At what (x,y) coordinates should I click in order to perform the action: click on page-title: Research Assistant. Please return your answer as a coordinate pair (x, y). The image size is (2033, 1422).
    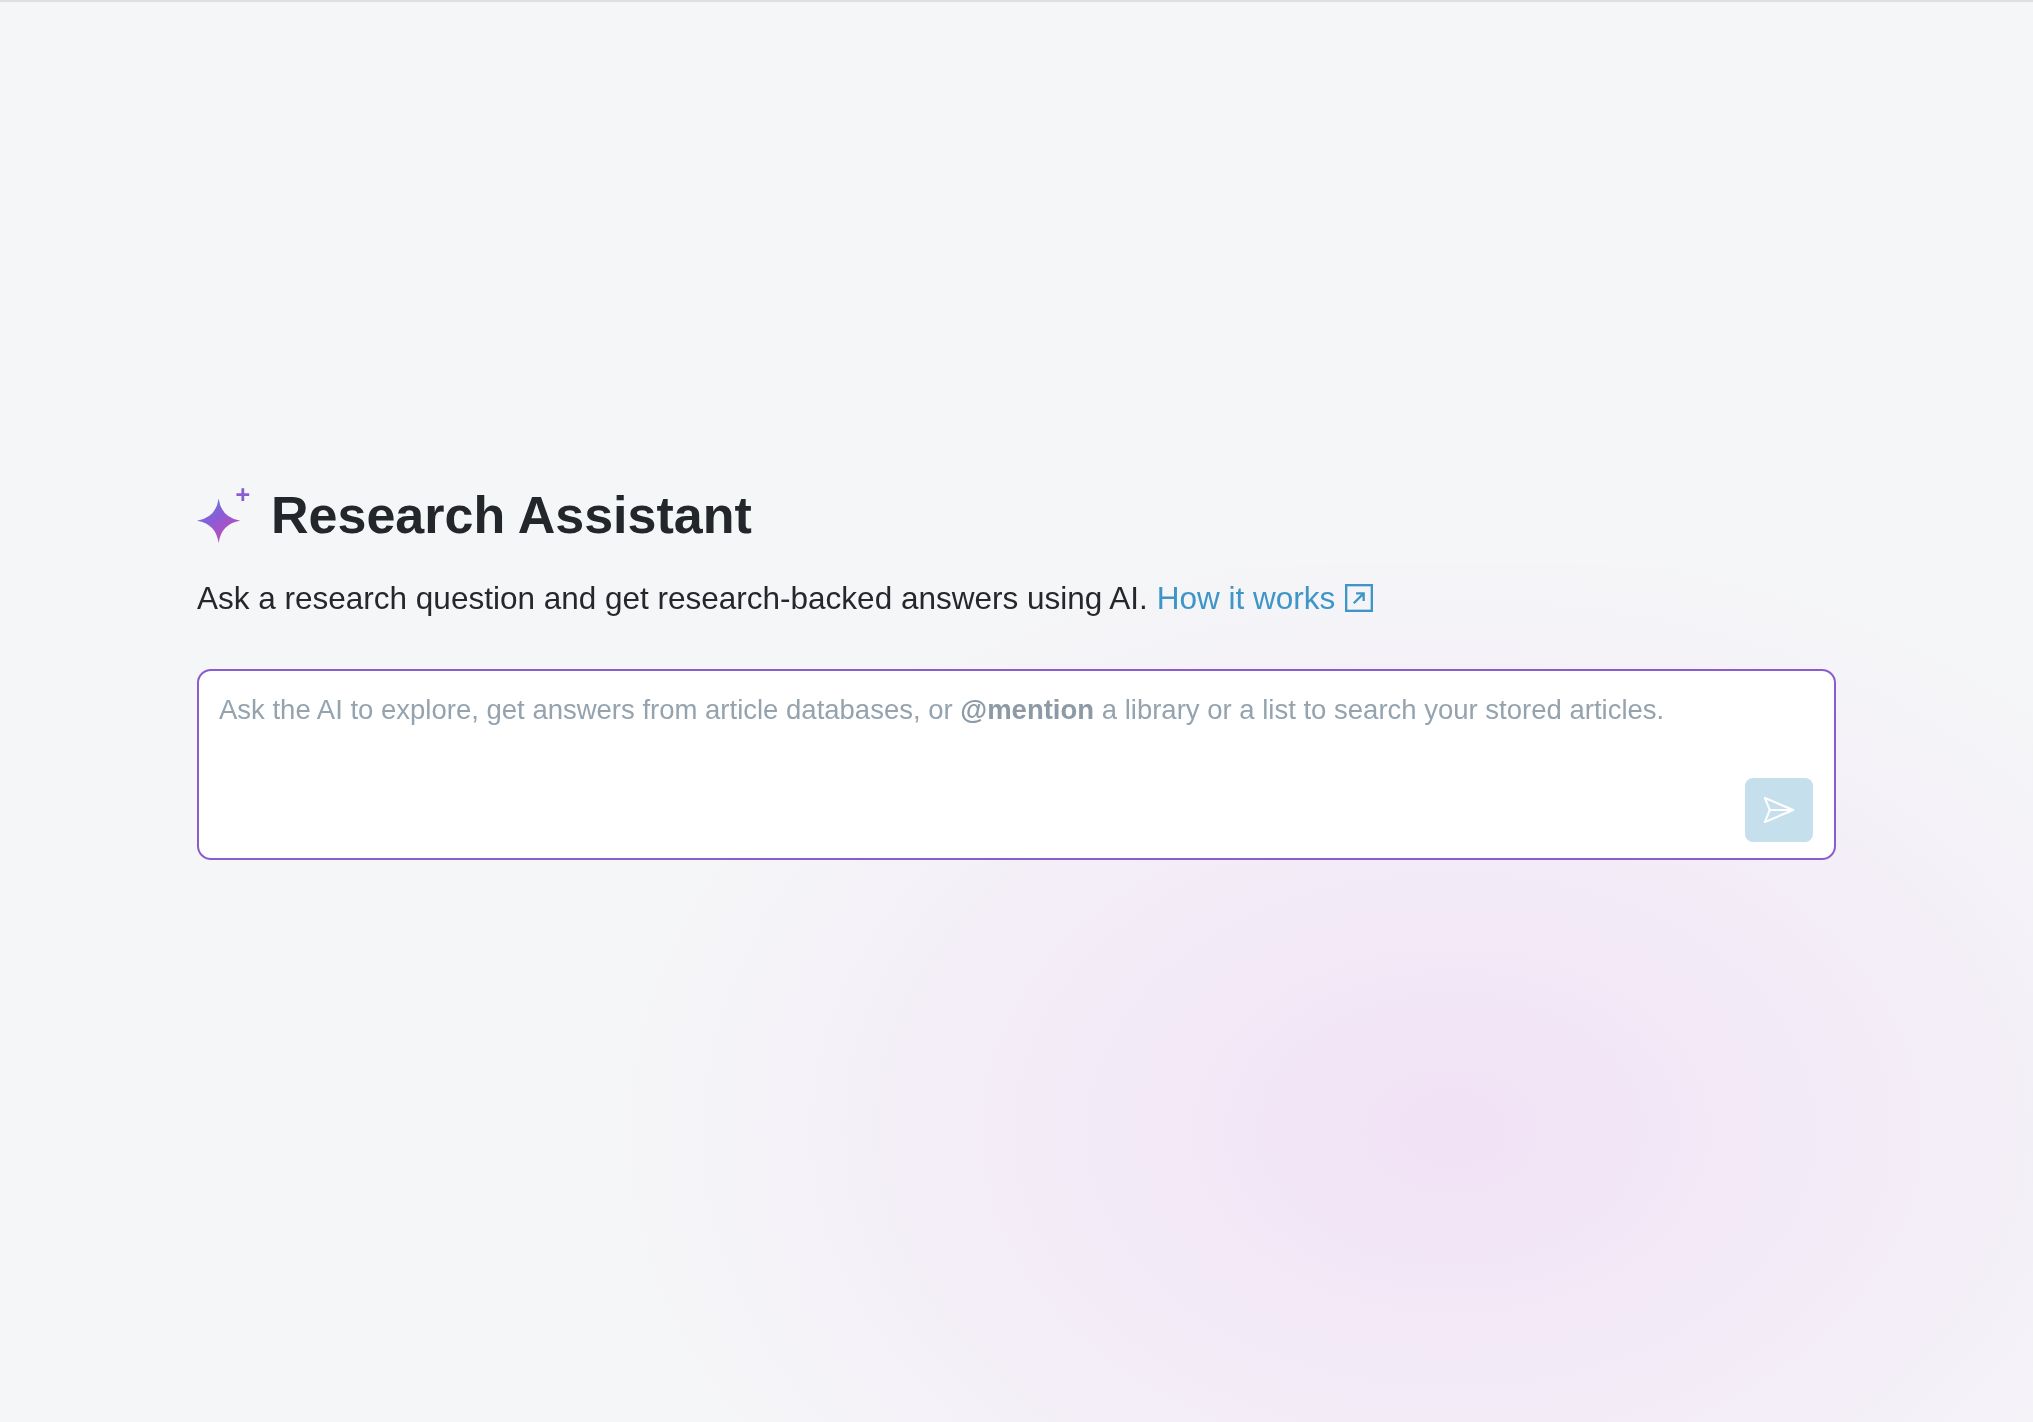
    Looking at the image, I should click on (511, 515).